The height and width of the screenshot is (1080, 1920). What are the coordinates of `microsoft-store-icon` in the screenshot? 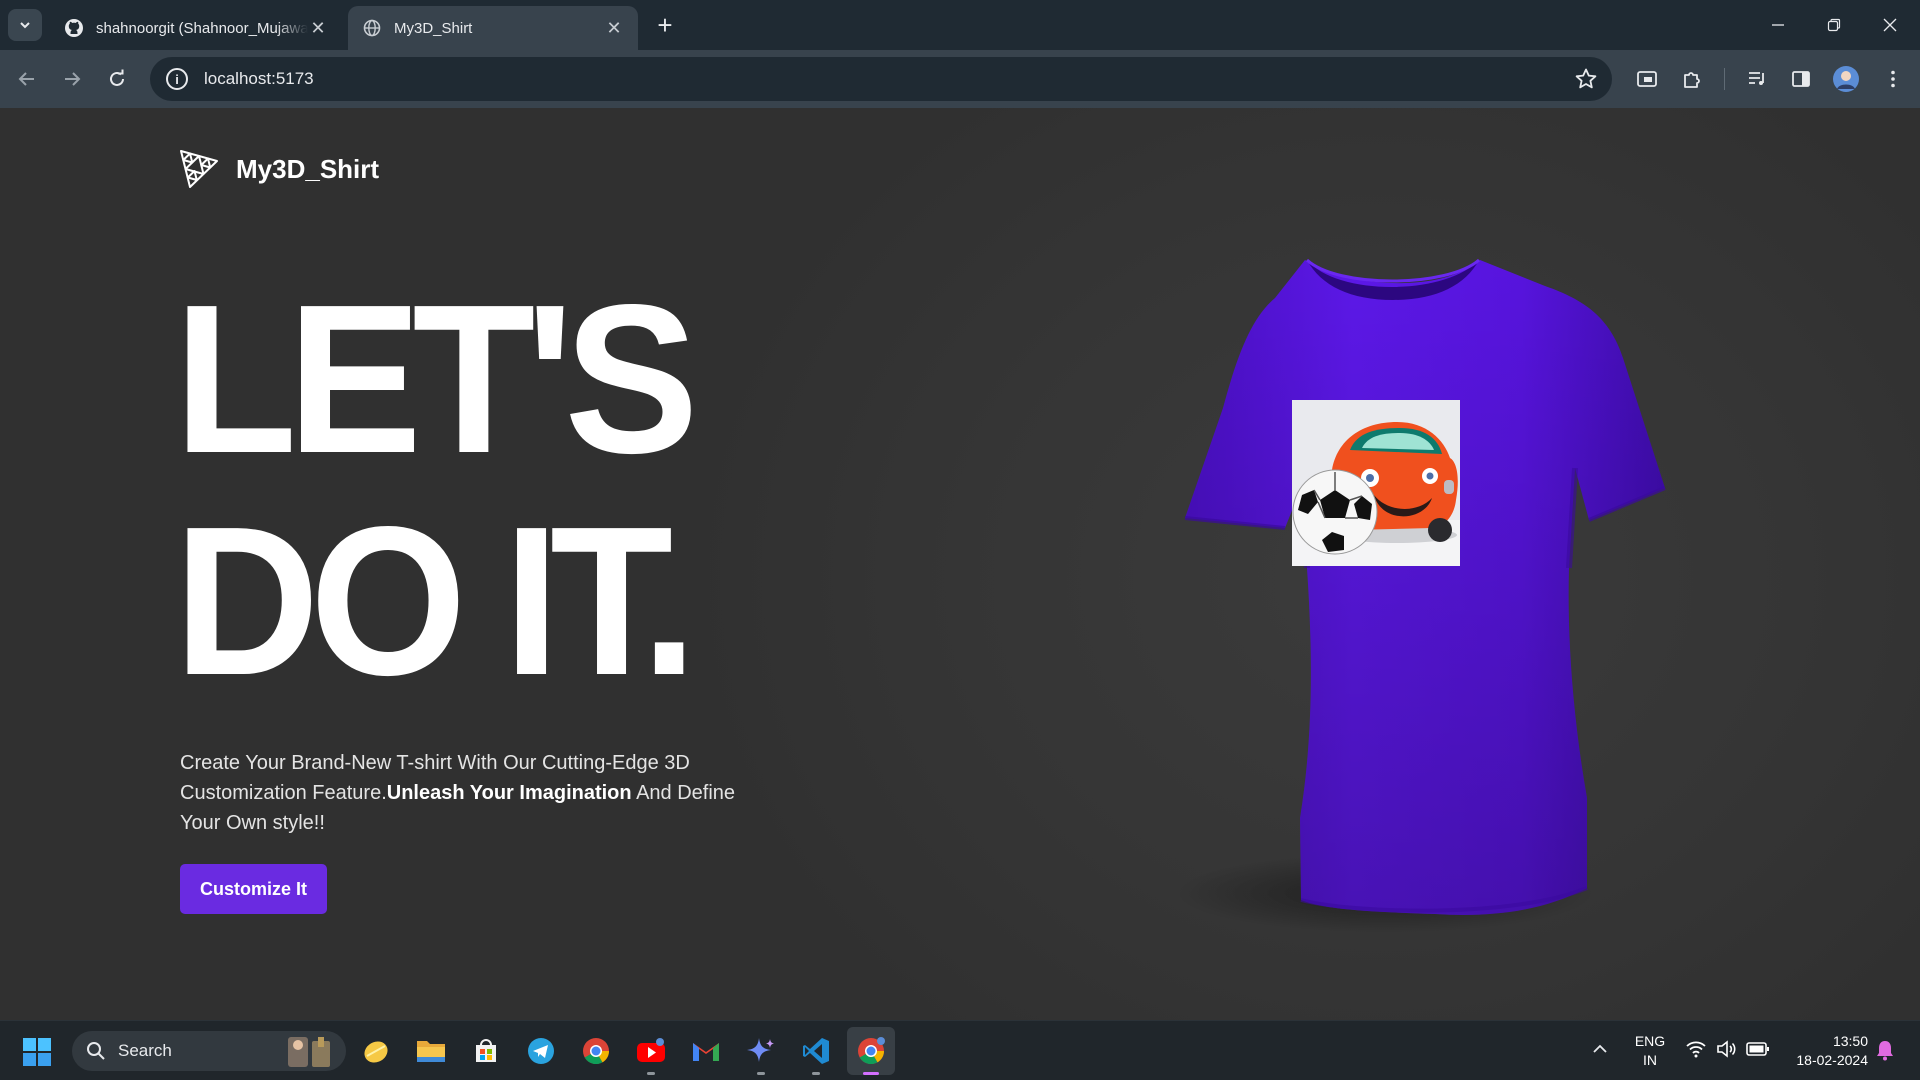 It's located at (486, 1050).